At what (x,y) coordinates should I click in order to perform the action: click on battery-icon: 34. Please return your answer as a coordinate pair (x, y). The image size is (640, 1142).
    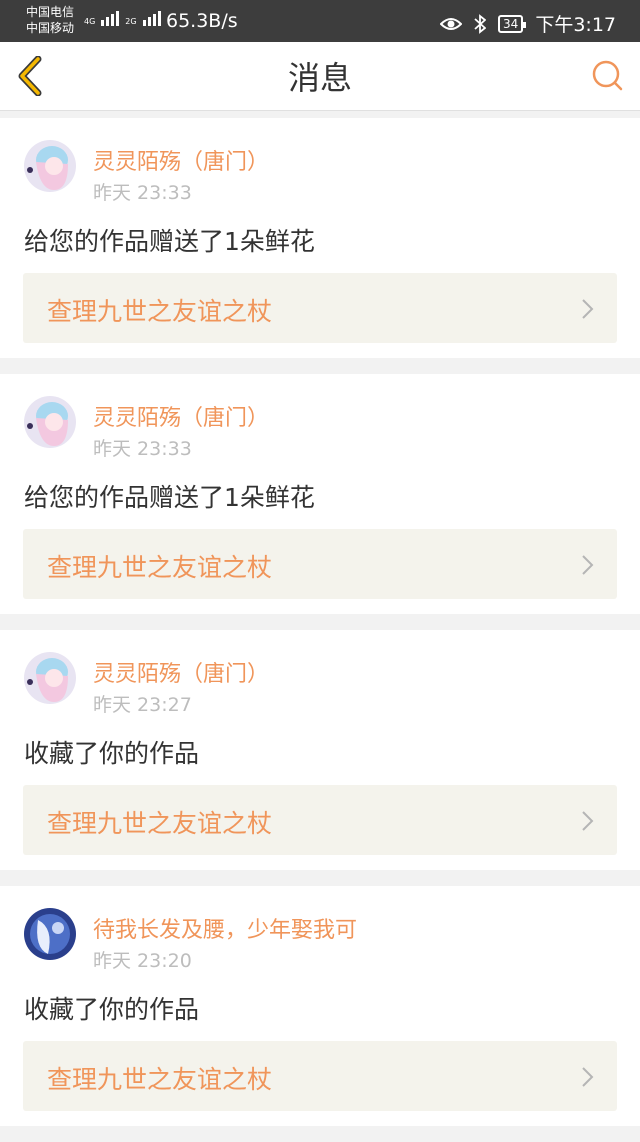
    Looking at the image, I should click on (512, 23).